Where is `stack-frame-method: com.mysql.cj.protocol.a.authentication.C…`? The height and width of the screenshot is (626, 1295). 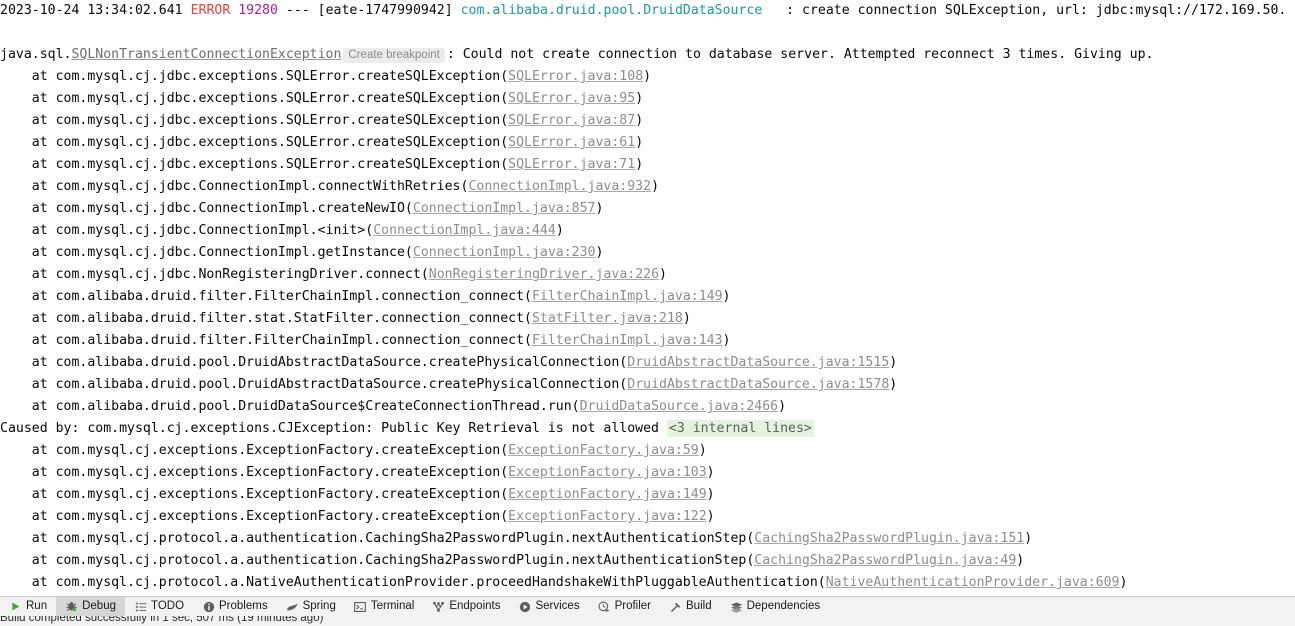 stack-frame-method: com.mysql.cj.protocol.a.authentication.C… is located at coordinates (401, 538).